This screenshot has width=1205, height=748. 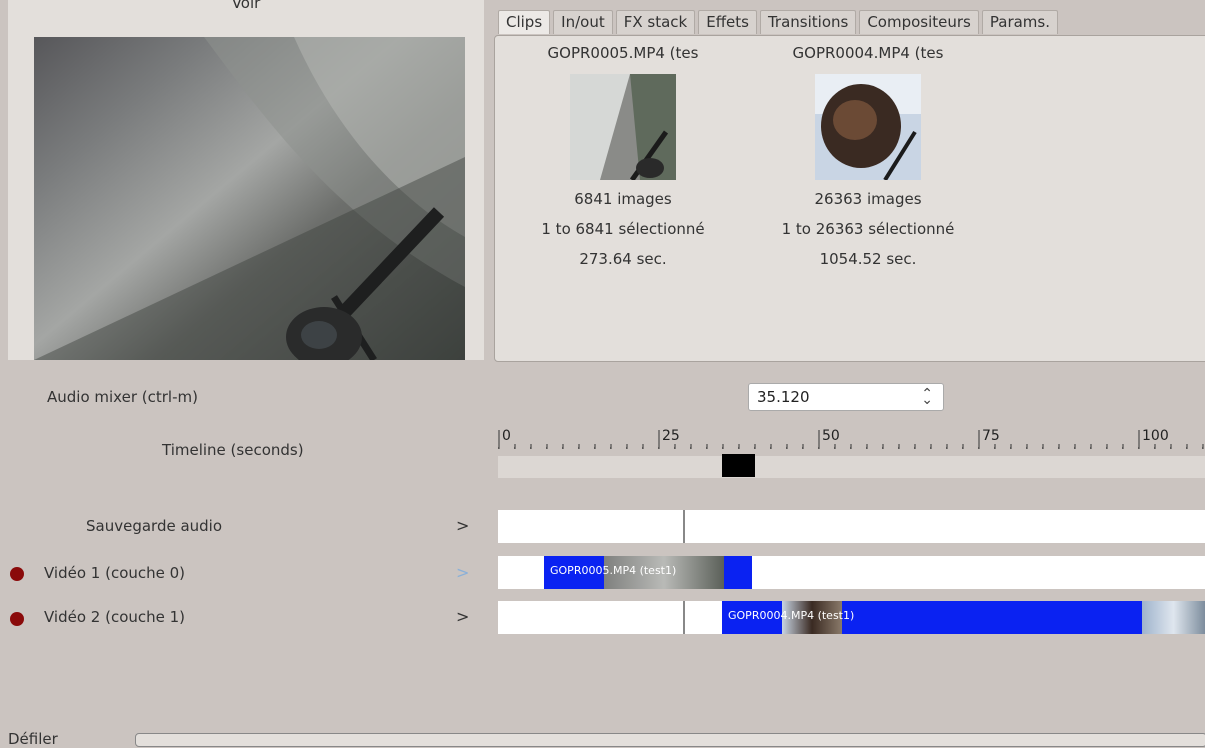 I want to click on clip-duration: 273.64 sec., so click(x=623, y=259).